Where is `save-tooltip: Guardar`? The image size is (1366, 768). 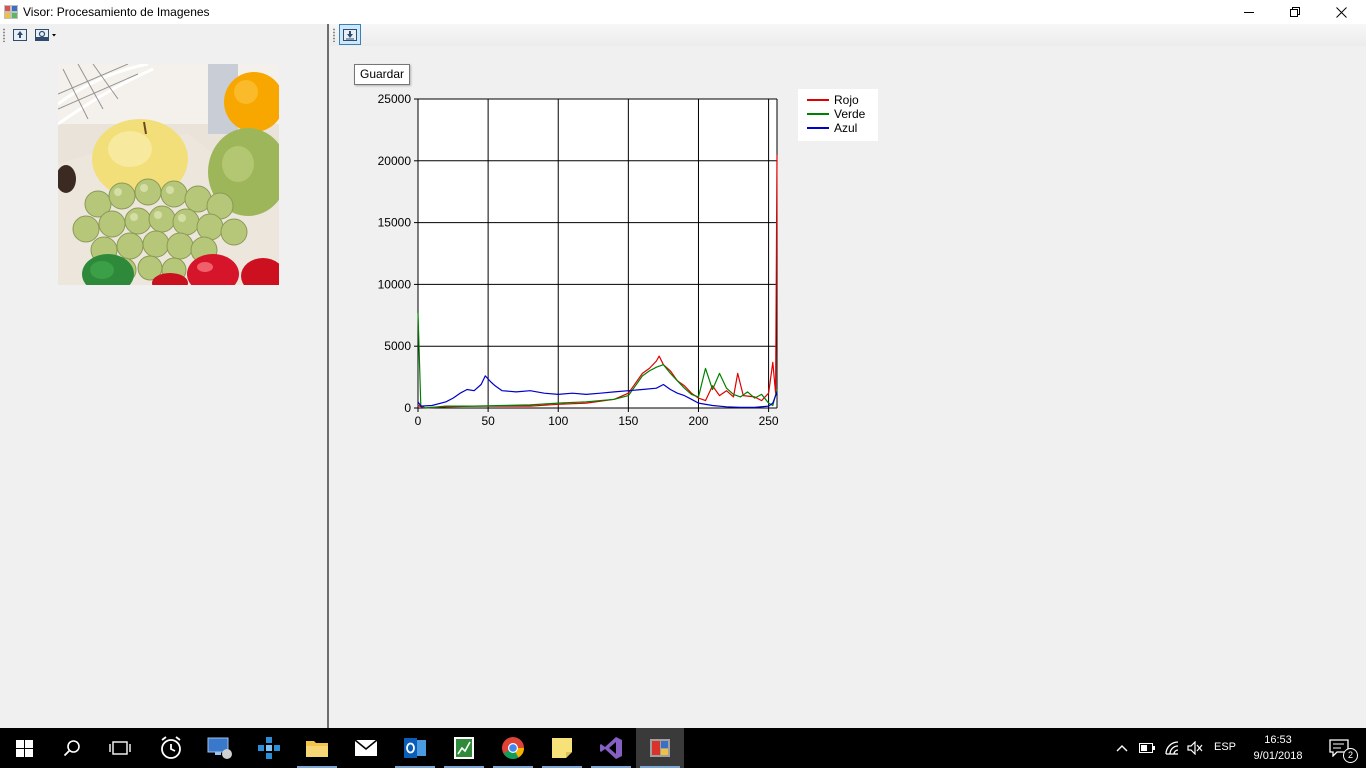 save-tooltip: Guardar is located at coordinates (382, 74).